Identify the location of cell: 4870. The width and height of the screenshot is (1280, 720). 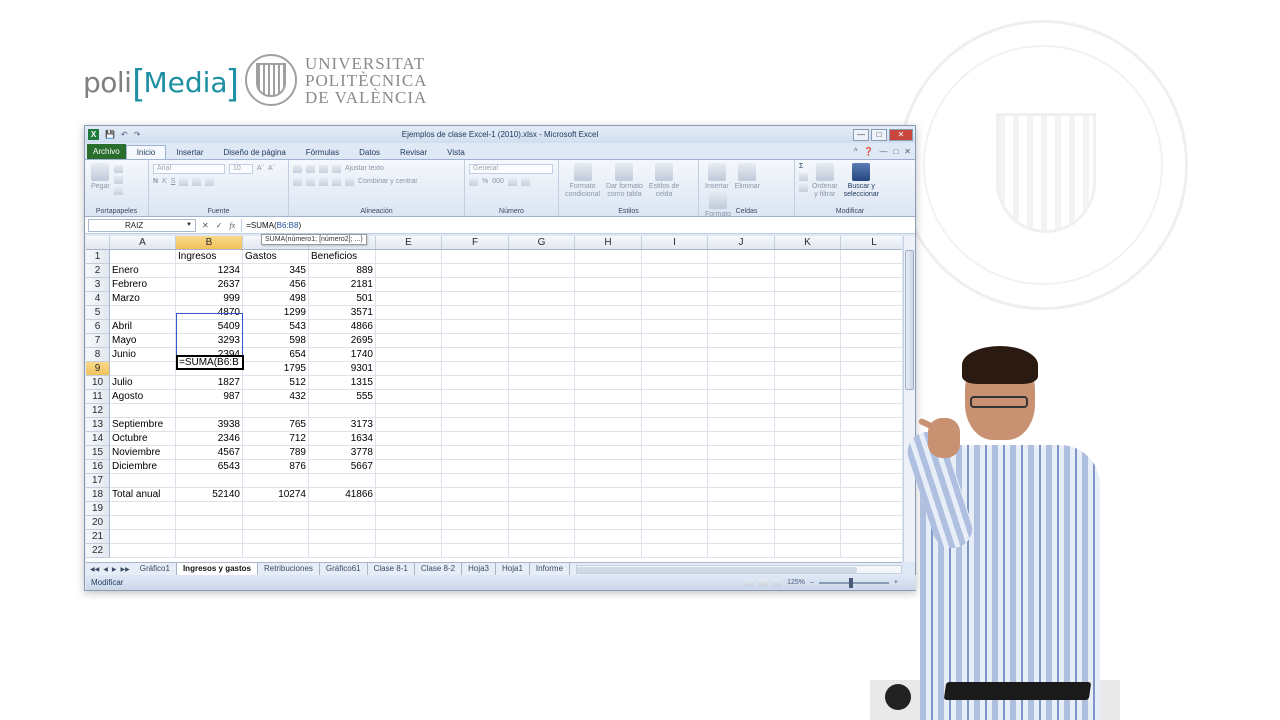
(209, 313).